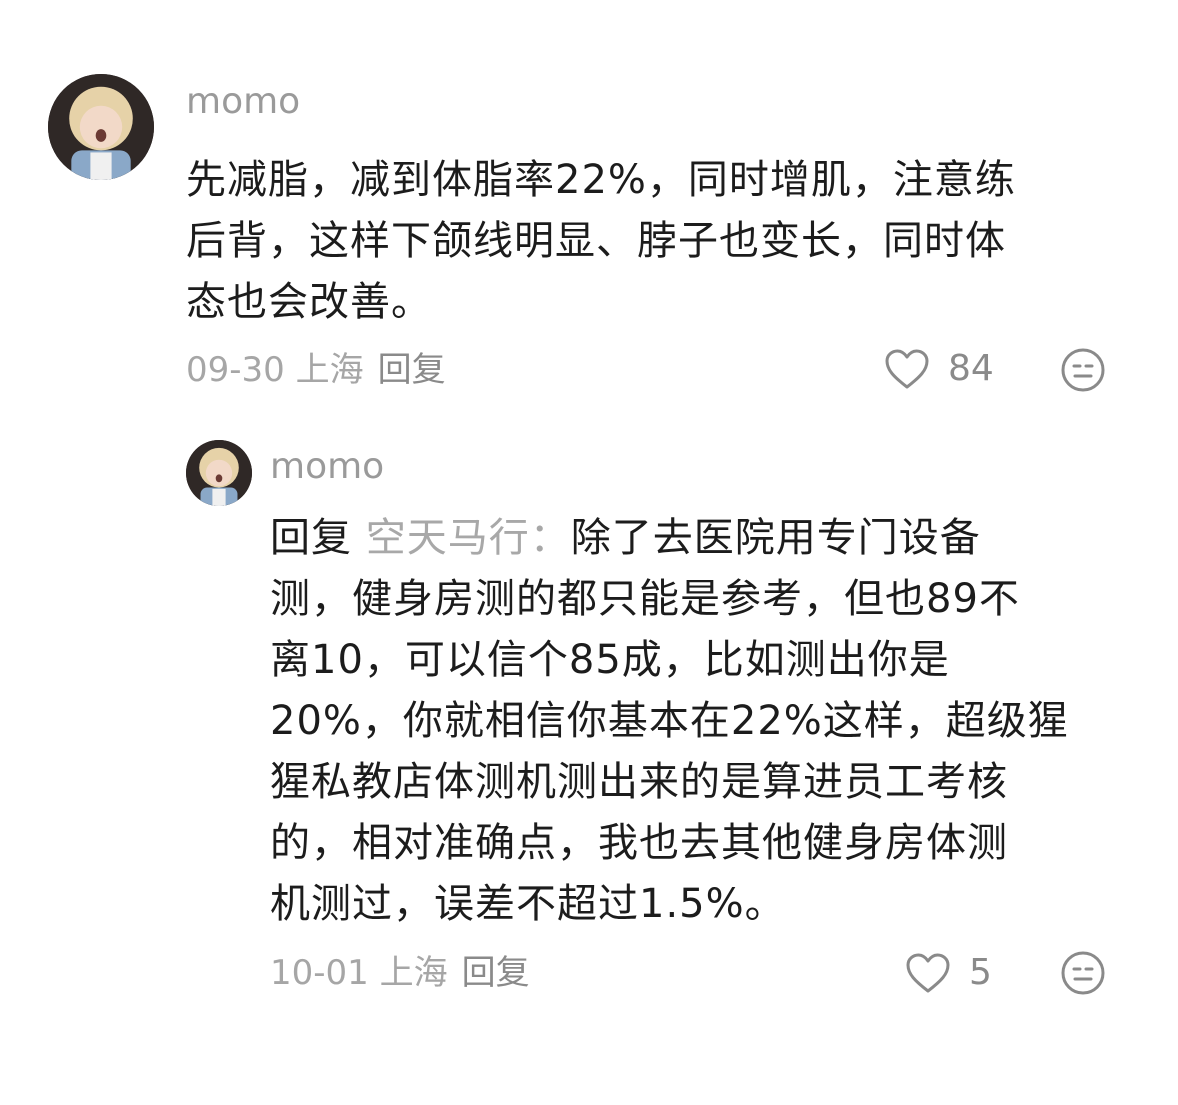  I want to click on comment-date-location: 10-01 上海, so click(359, 973).